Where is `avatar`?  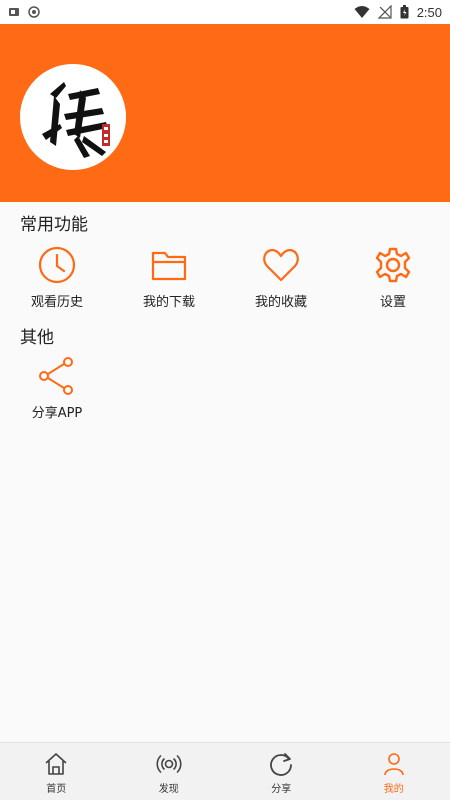
avatar is located at coordinates (73, 117).